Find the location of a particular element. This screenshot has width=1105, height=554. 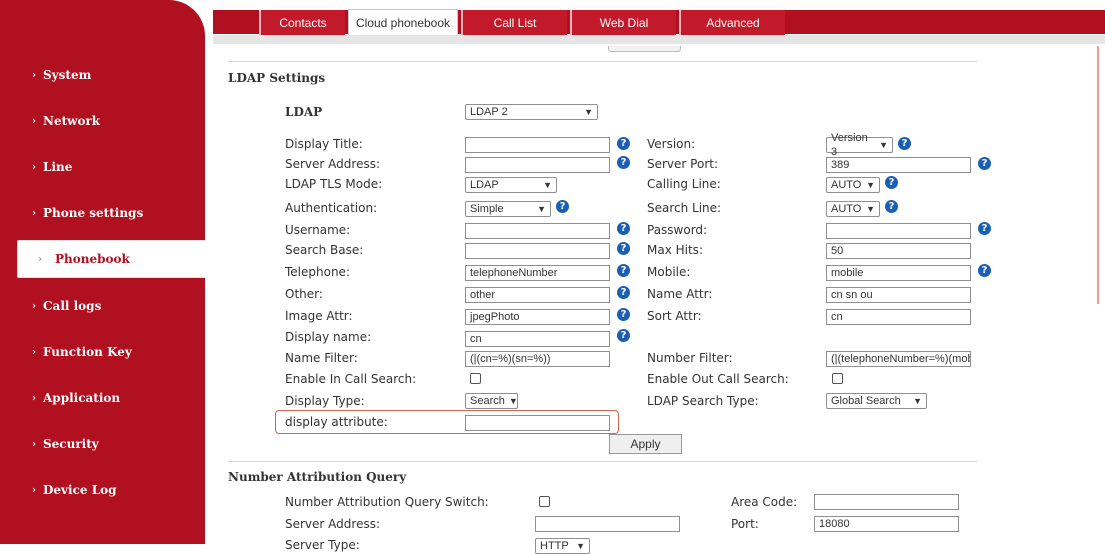

sidebar-item-call-logs: › Call logs is located at coordinates (102, 306).